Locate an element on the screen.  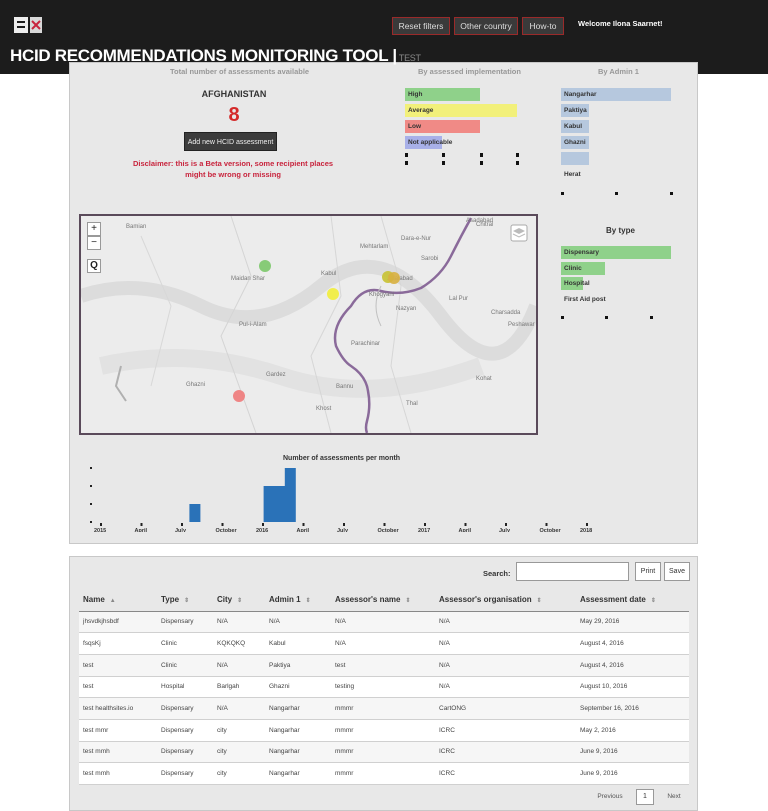
implementation-bar: High is located at coordinates (442, 94).